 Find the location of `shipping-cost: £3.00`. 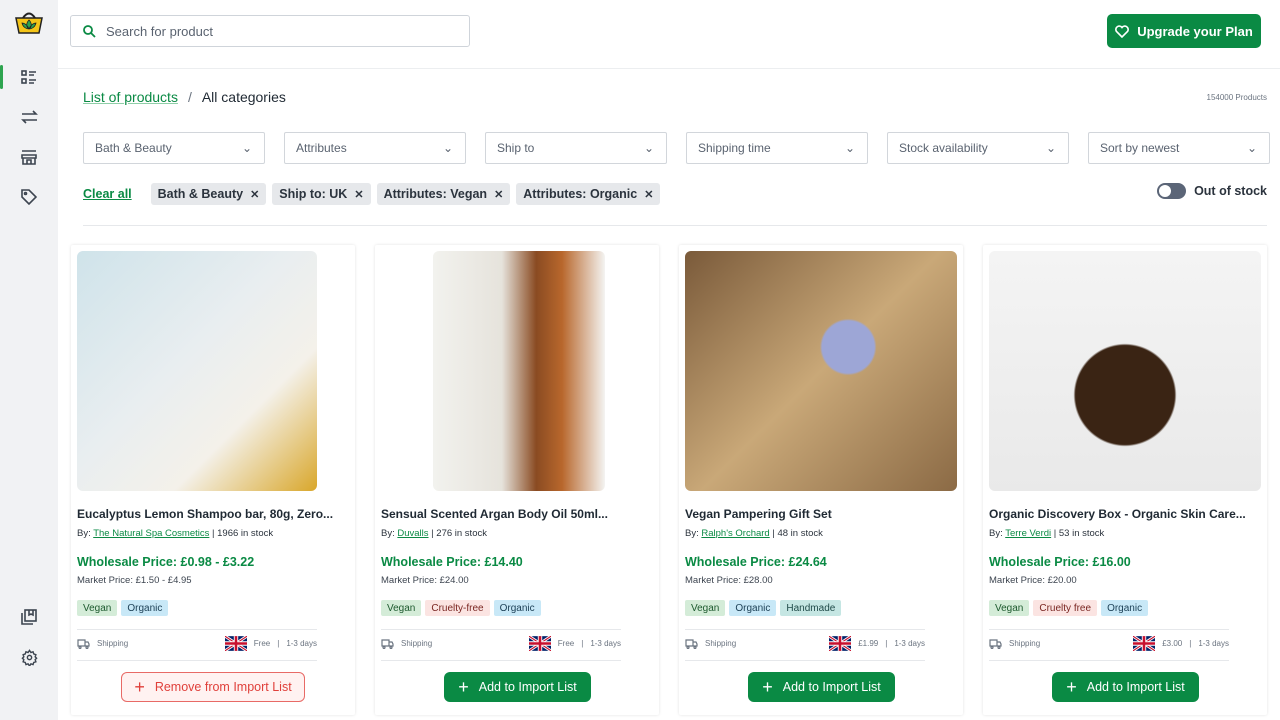

shipping-cost: £3.00 is located at coordinates (1172, 643).